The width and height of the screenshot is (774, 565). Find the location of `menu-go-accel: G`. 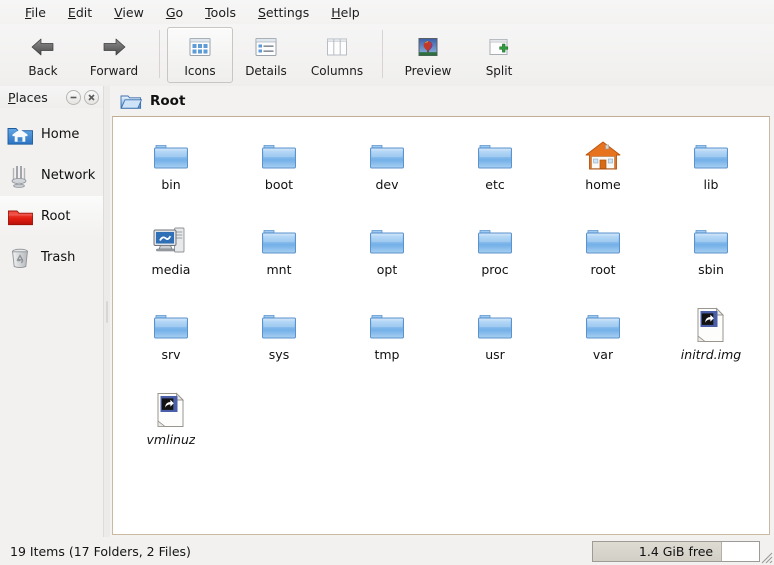

menu-go-accel: G is located at coordinates (170, 12).